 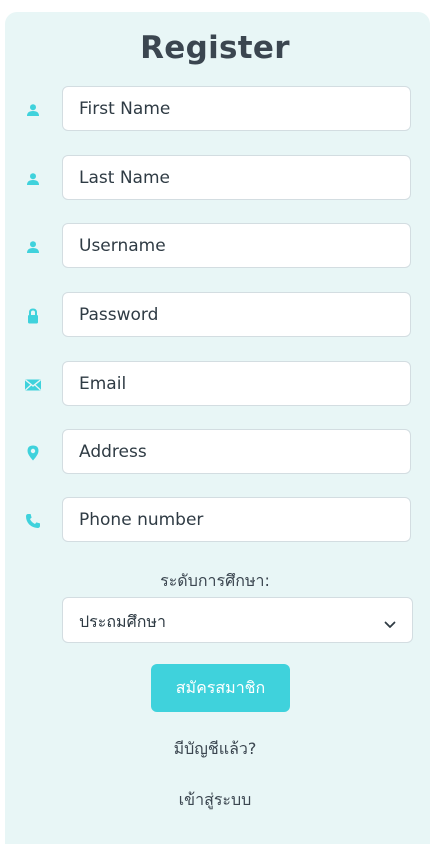 I want to click on address-row, so click(x=215, y=452).